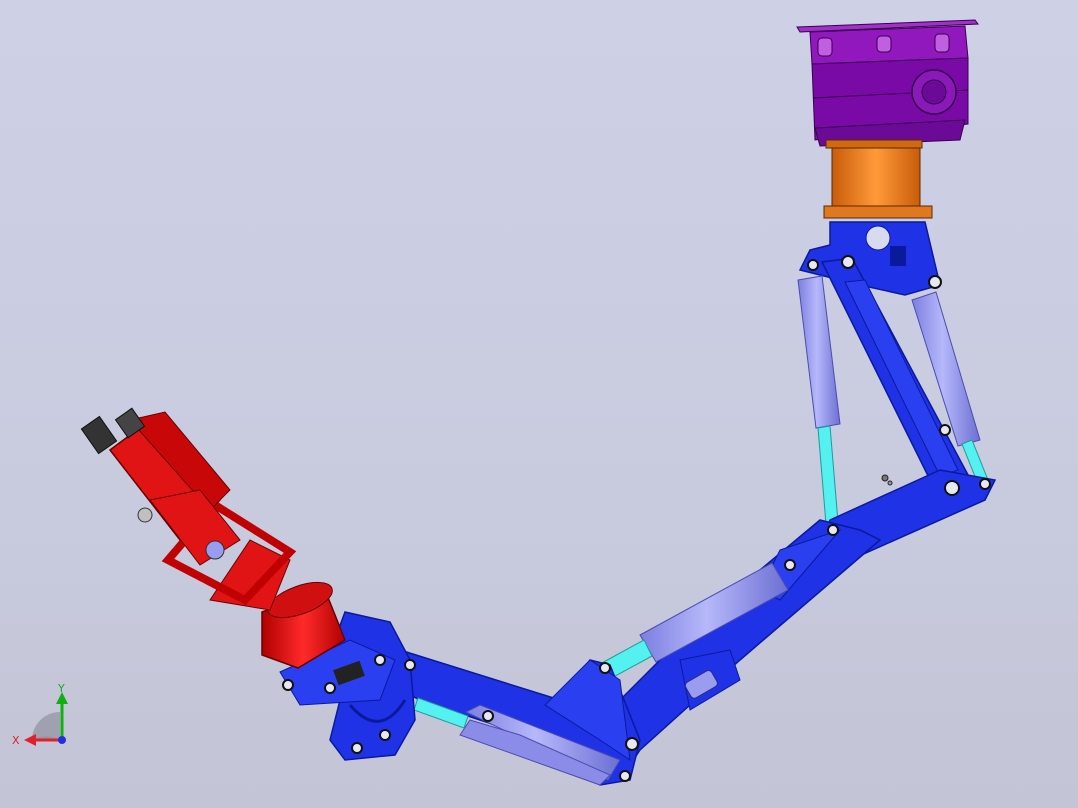 This screenshot has width=1078, height=808. Describe the element at coordinates (819, 400) in the screenshot. I see `upper-cylinder-left` at that location.